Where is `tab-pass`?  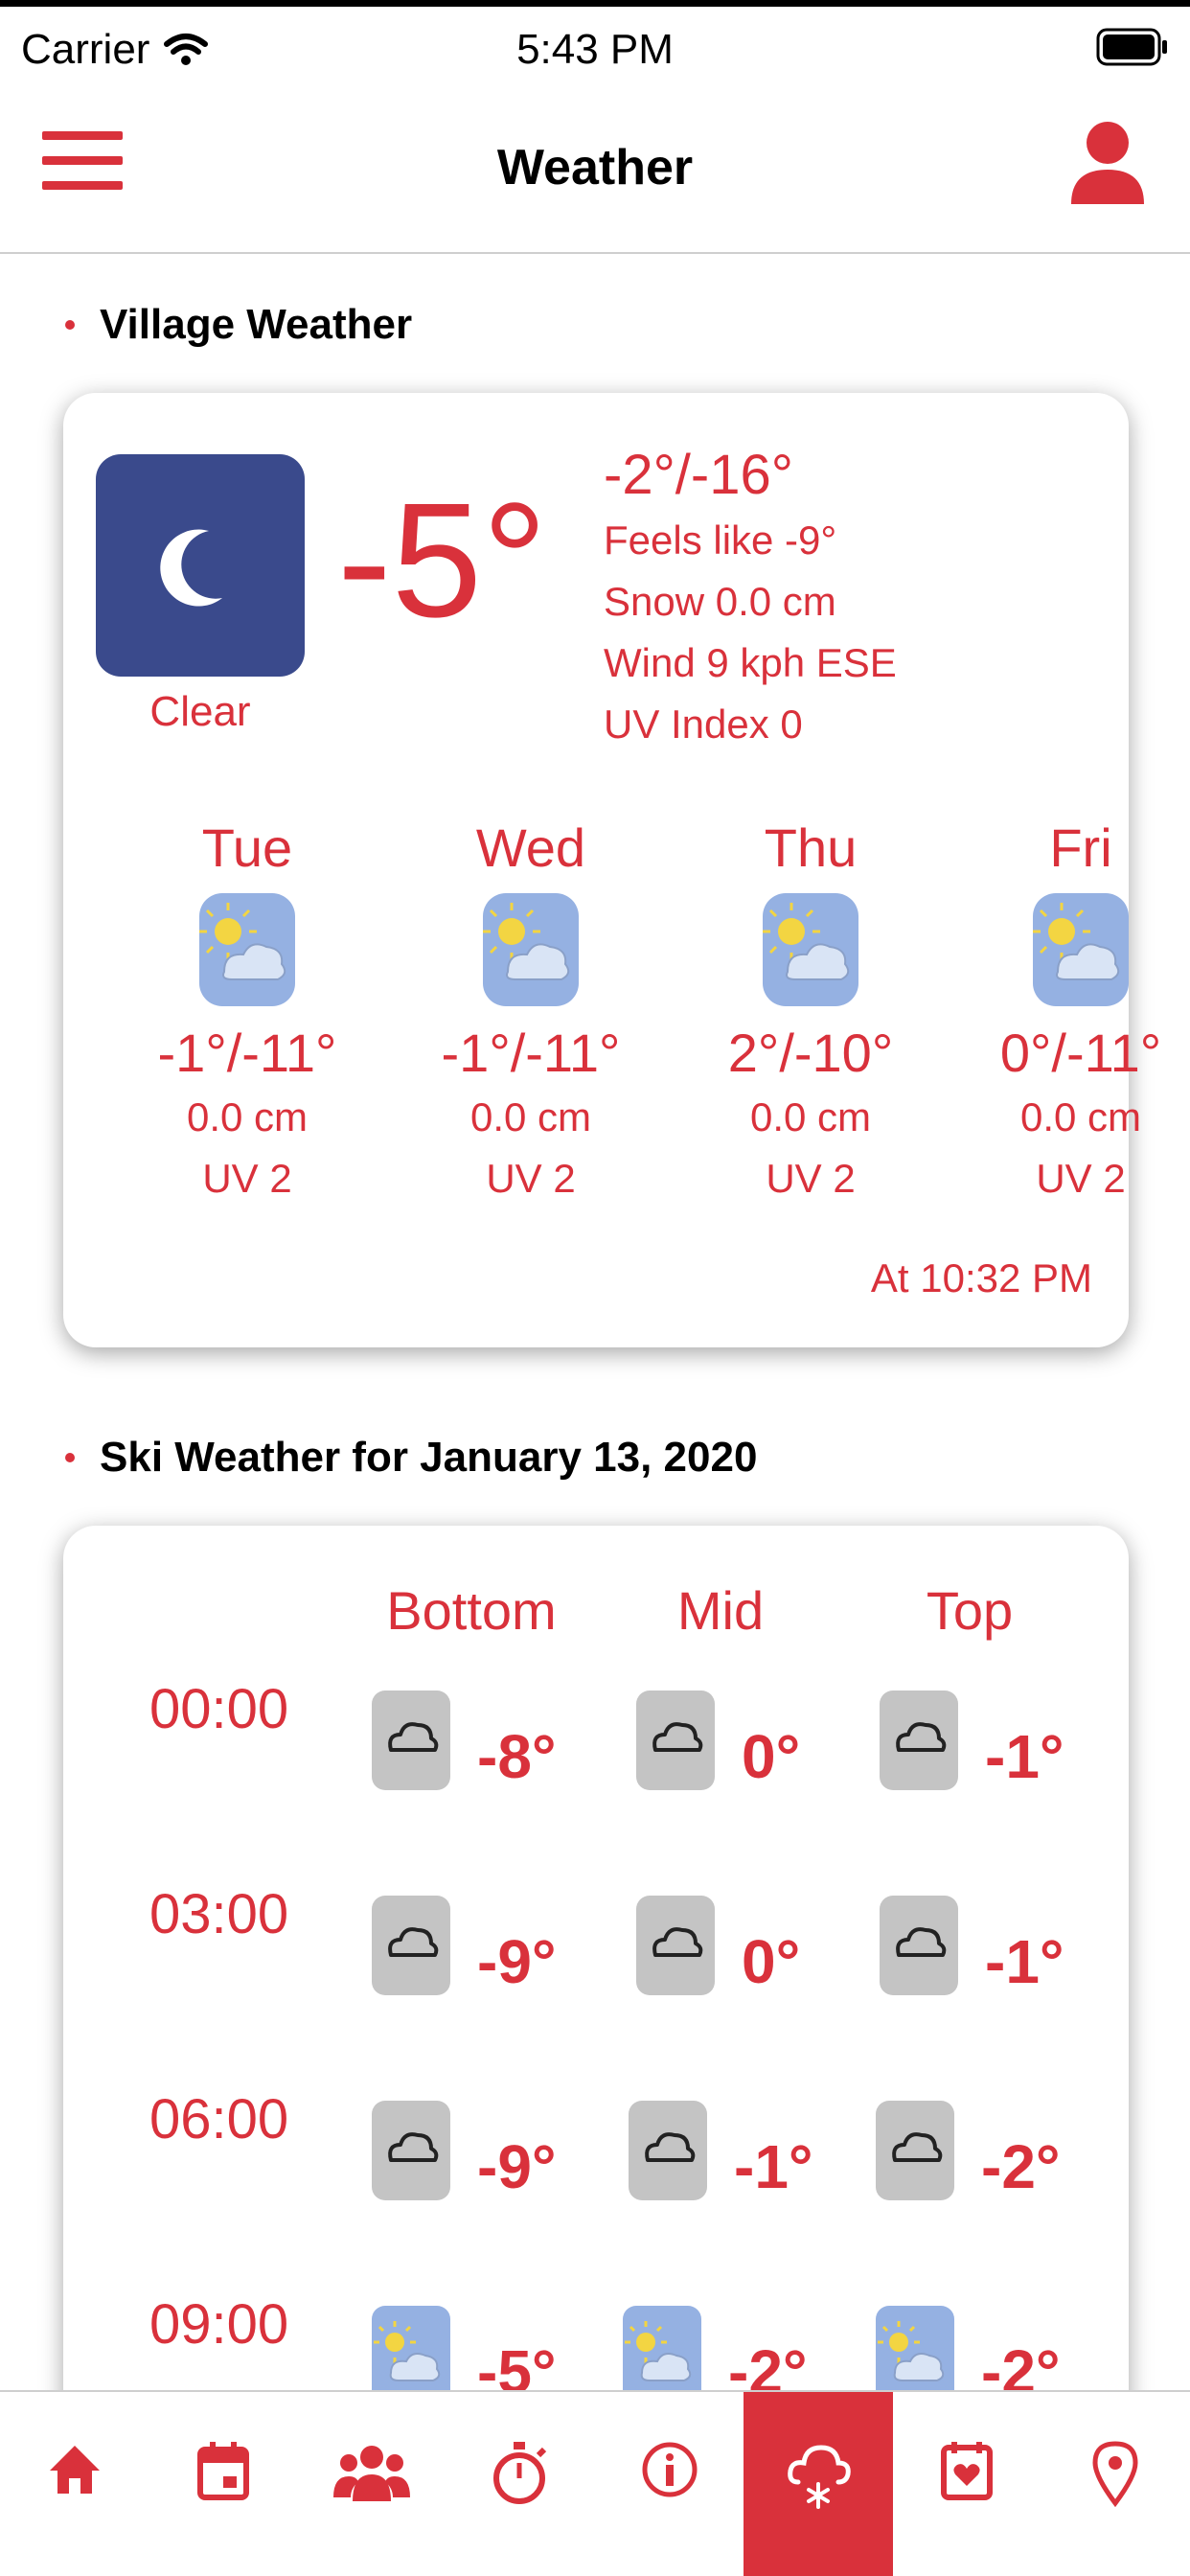
tab-pass is located at coordinates (967, 2484).